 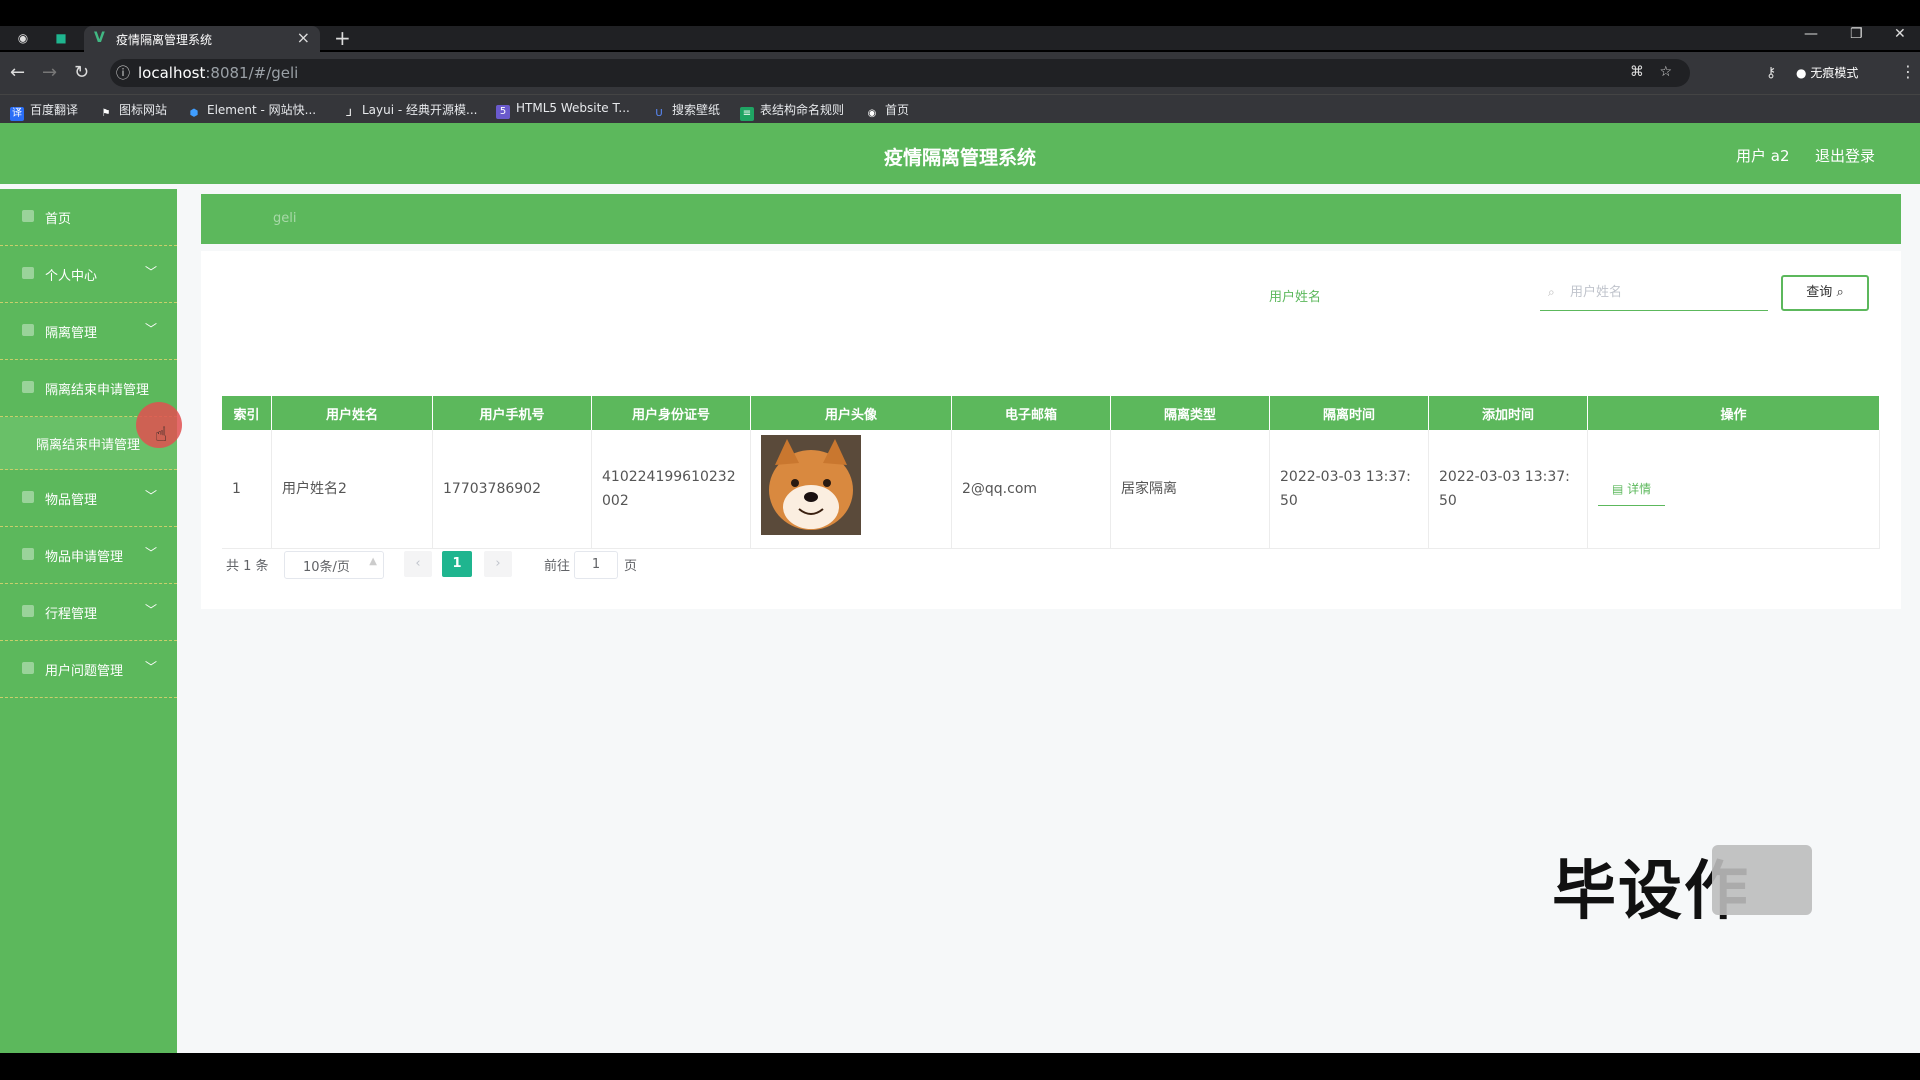 What do you see at coordinates (1771, 73) in the screenshot?
I see `key-icon: ⚷` at bounding box center [1771, 73].